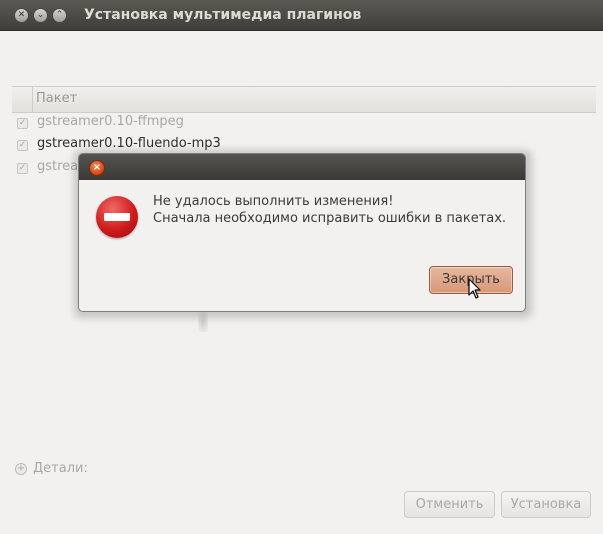  I want to click on table-header, so click(304, 99).